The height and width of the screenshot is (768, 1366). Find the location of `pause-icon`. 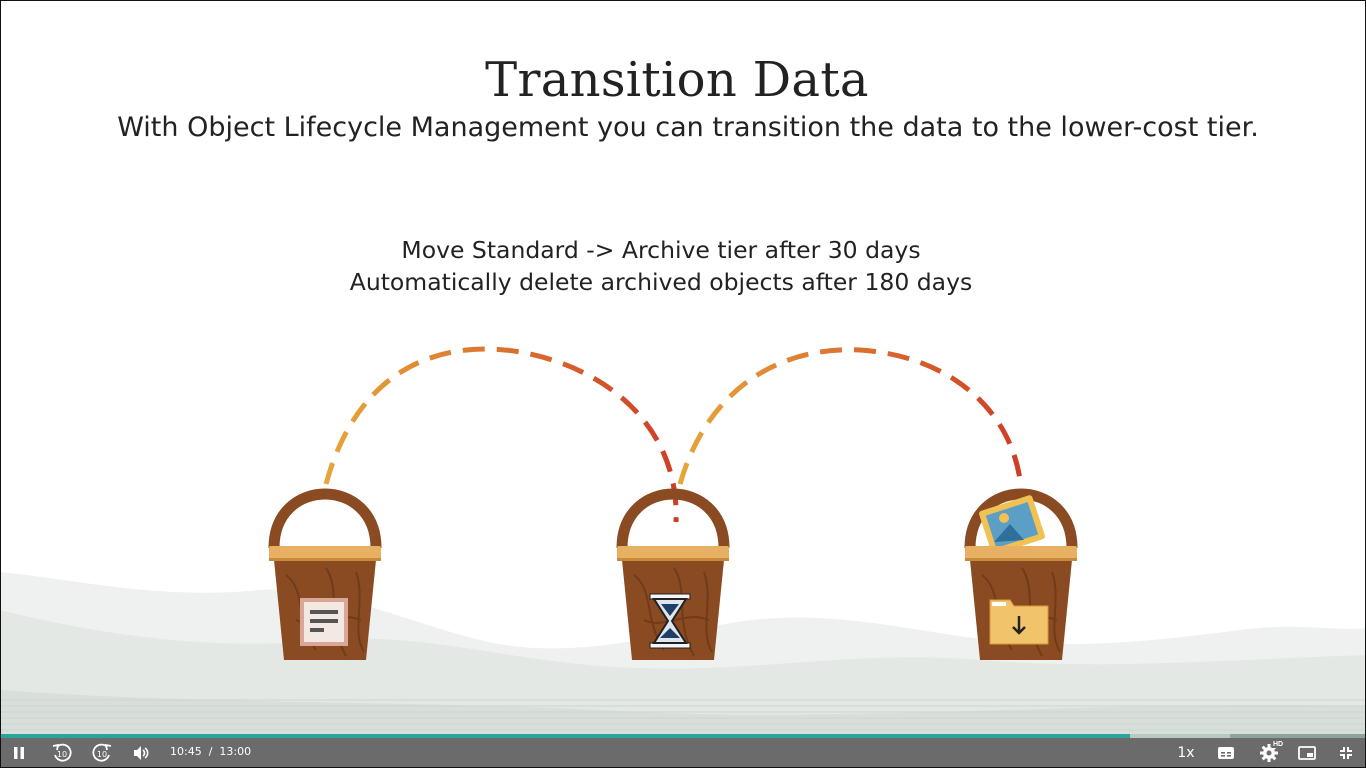

pause-icon is located at coordinates (19, 753).